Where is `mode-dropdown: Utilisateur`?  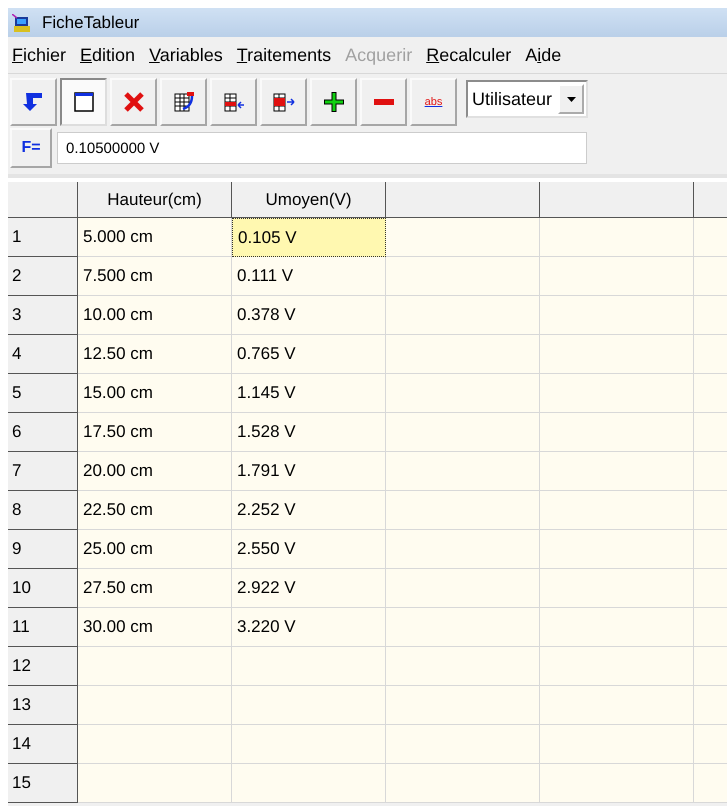
mode-dropdown: Utilisateur is located at coordinates (527, 99).